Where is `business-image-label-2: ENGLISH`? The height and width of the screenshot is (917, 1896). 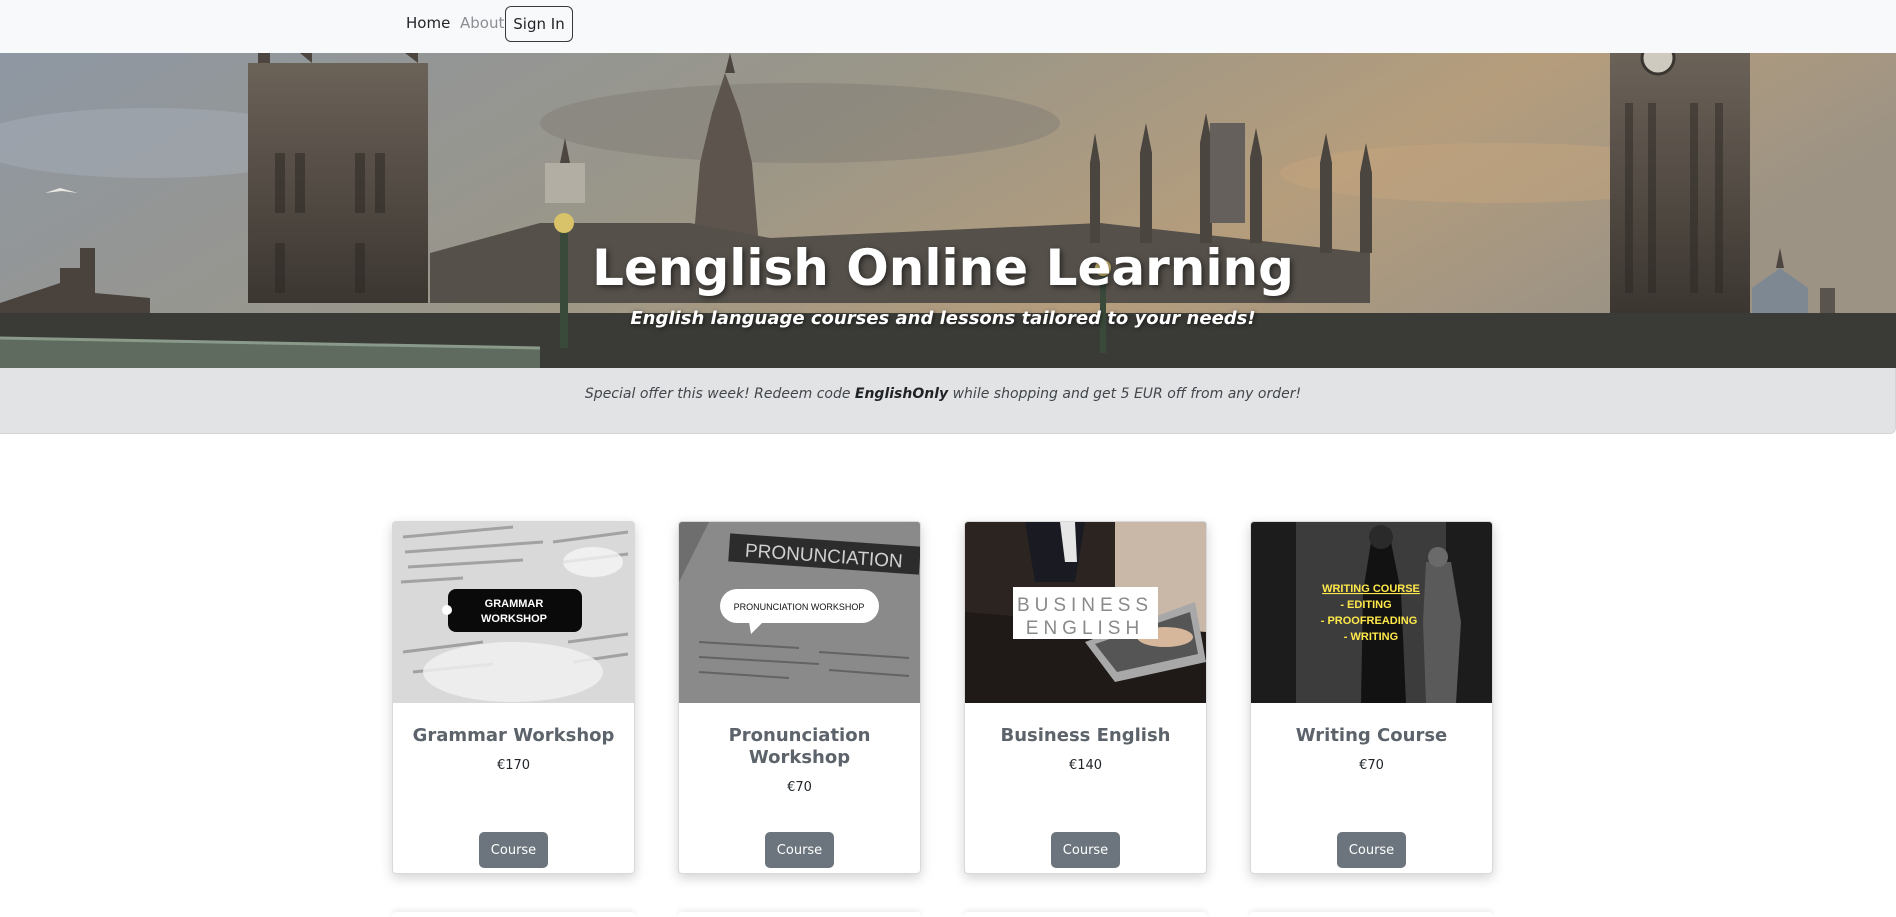 business-image-label-2: ENGLISH is located at coordinates (1085, 628).